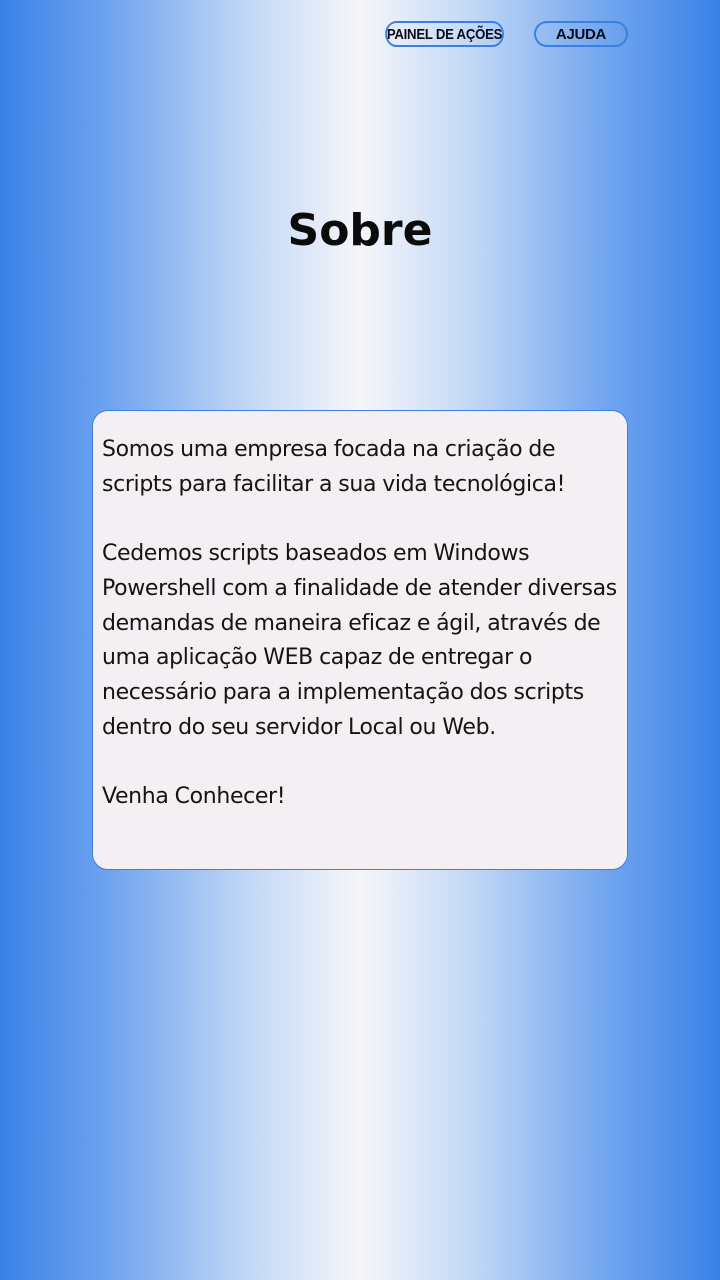  What do you see at coordinates (360, 230) in the screenshot?
I see `page-title: Sobre` at bounding box center [360, 230].